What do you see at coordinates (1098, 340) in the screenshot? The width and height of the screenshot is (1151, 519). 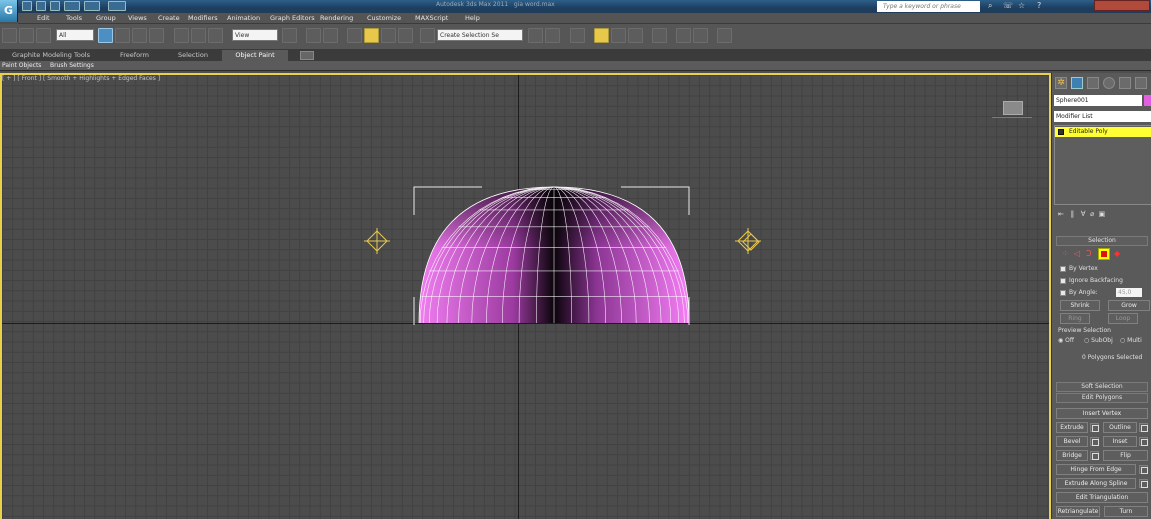 I see `preview-subobj-radio: ○ SubObj` at bounding box center [1098, 340].